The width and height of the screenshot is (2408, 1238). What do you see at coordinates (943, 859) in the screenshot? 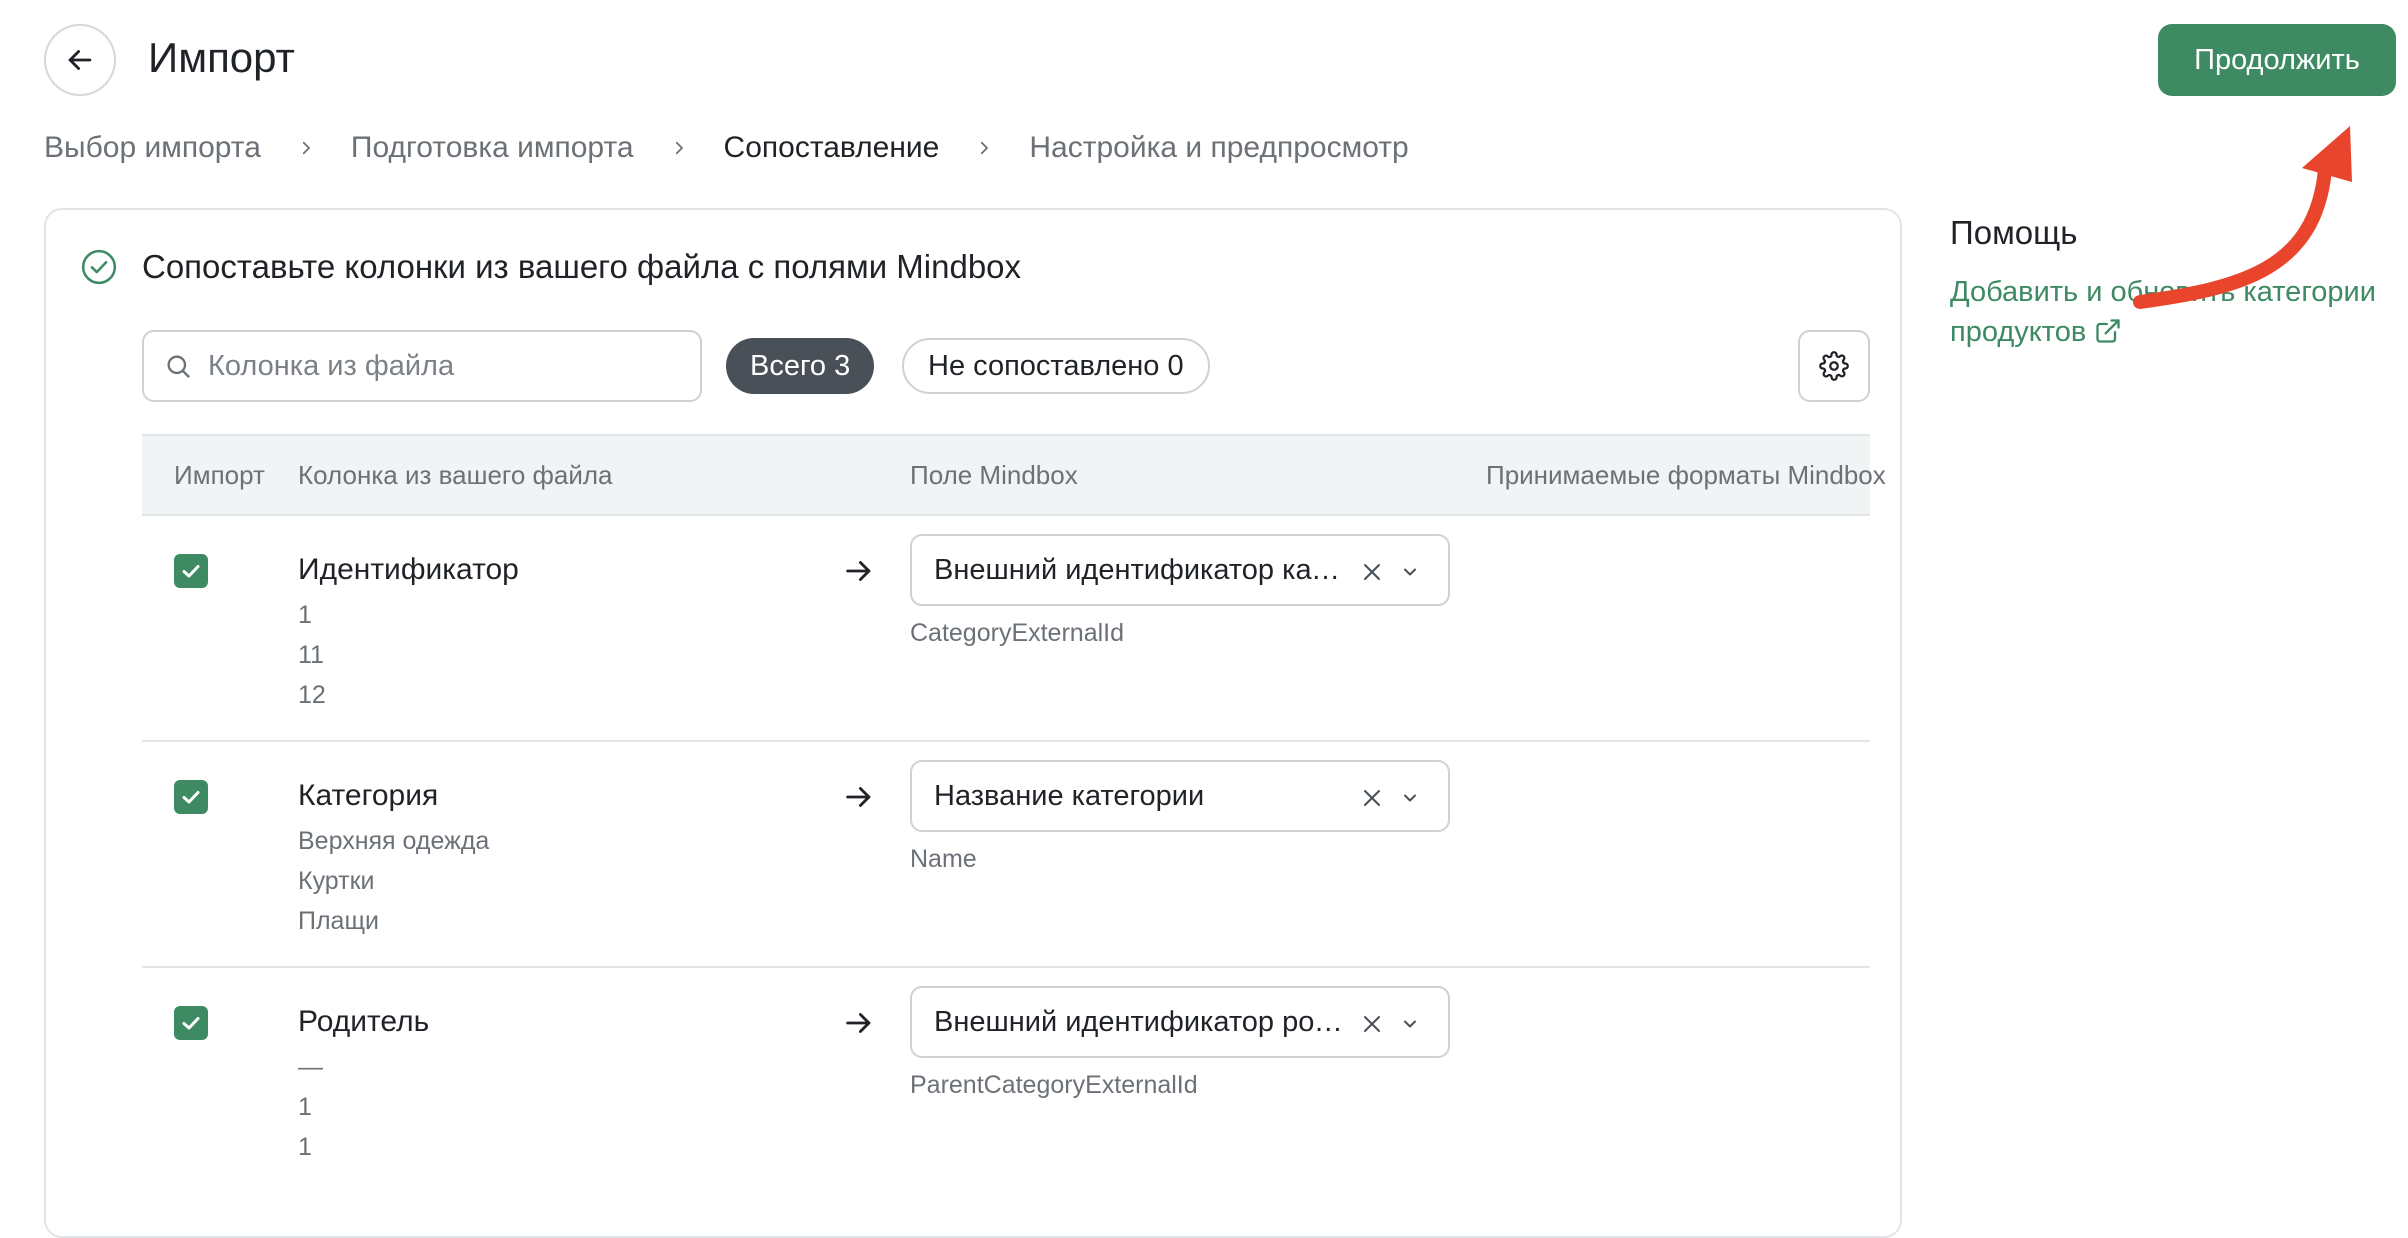
I see `field-system-name: Name` at bounding box center [943, 859].